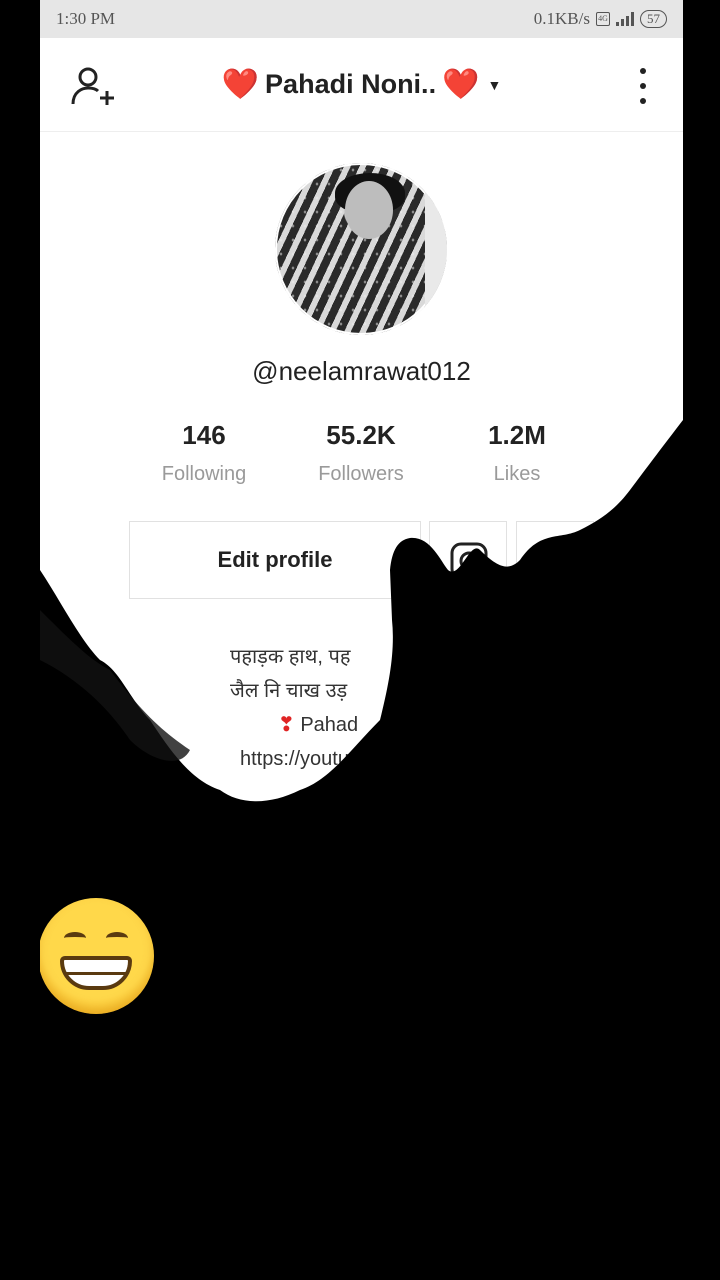 This screenshot has height=1280, width=720. I want to click on network-speed: 0.1KB/s, so click(561, 18).